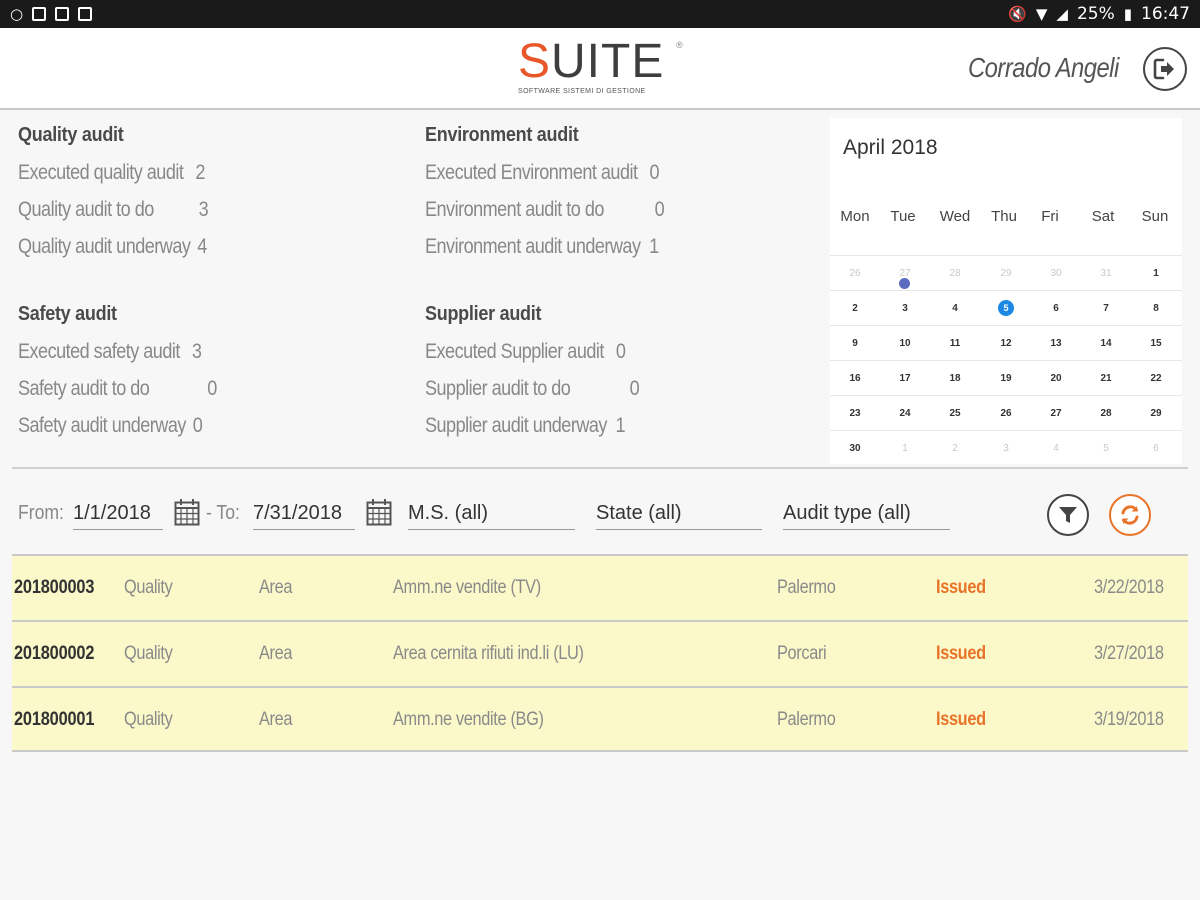 This screenshot has width=1200, height=900. I want to click on calendar-day: 12, so click(1006, 343).